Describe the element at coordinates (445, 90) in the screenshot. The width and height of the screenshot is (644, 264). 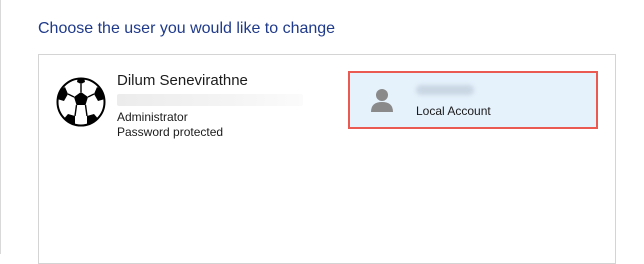
I see `redacted-user-name` at that location.